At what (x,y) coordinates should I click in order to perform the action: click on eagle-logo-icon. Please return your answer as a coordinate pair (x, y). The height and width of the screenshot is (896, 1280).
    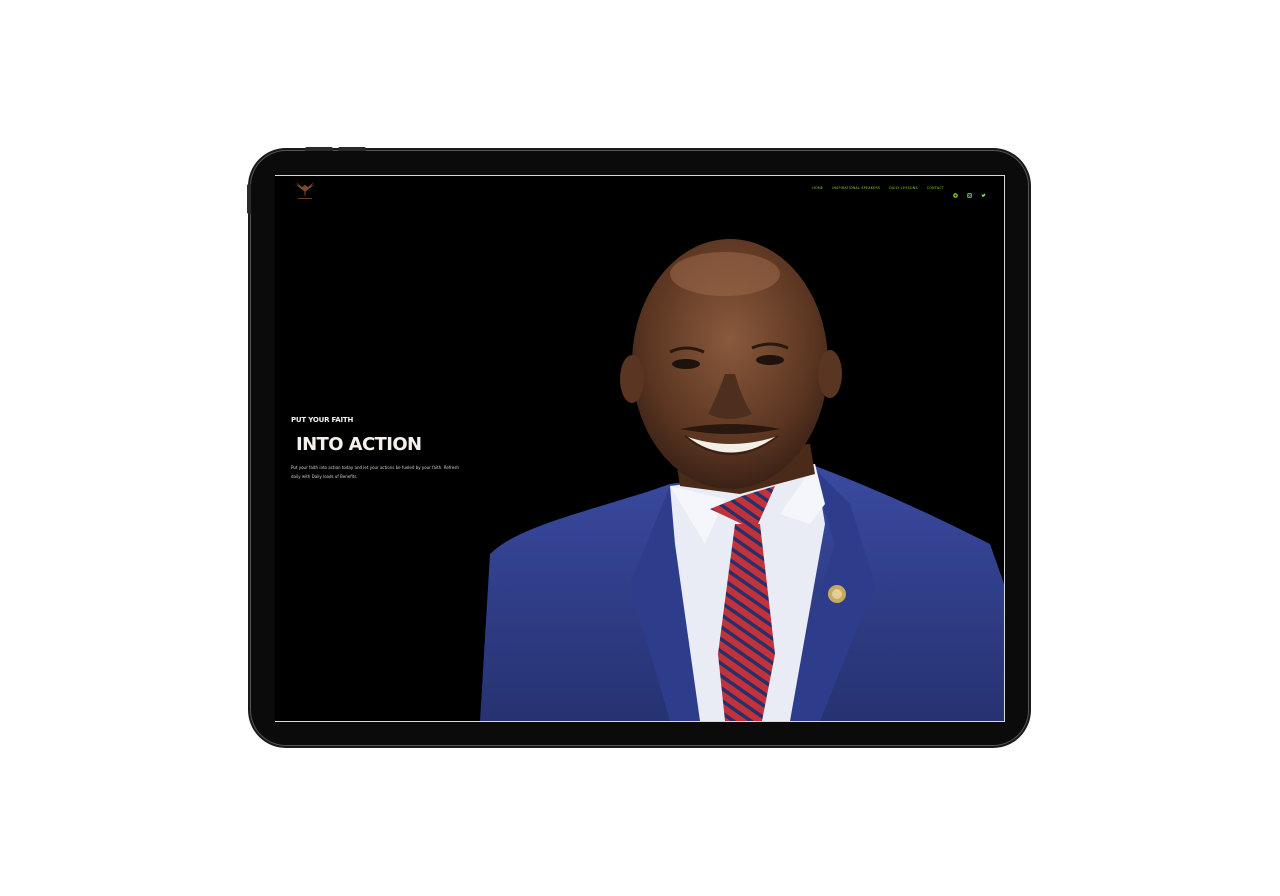
    Looking at the image, I should click on (305, 190).